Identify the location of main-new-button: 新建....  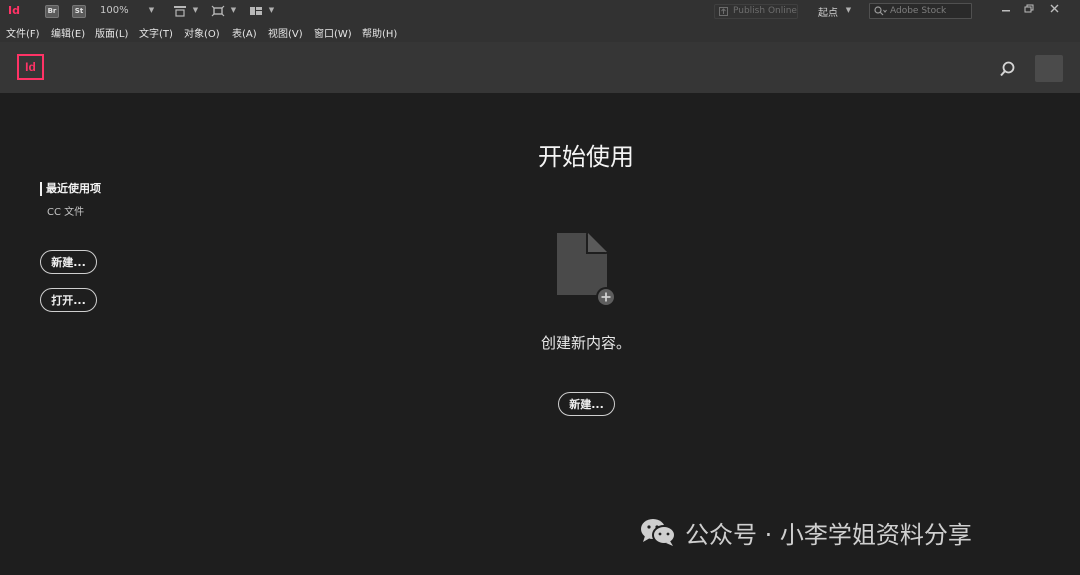
(586, 404).